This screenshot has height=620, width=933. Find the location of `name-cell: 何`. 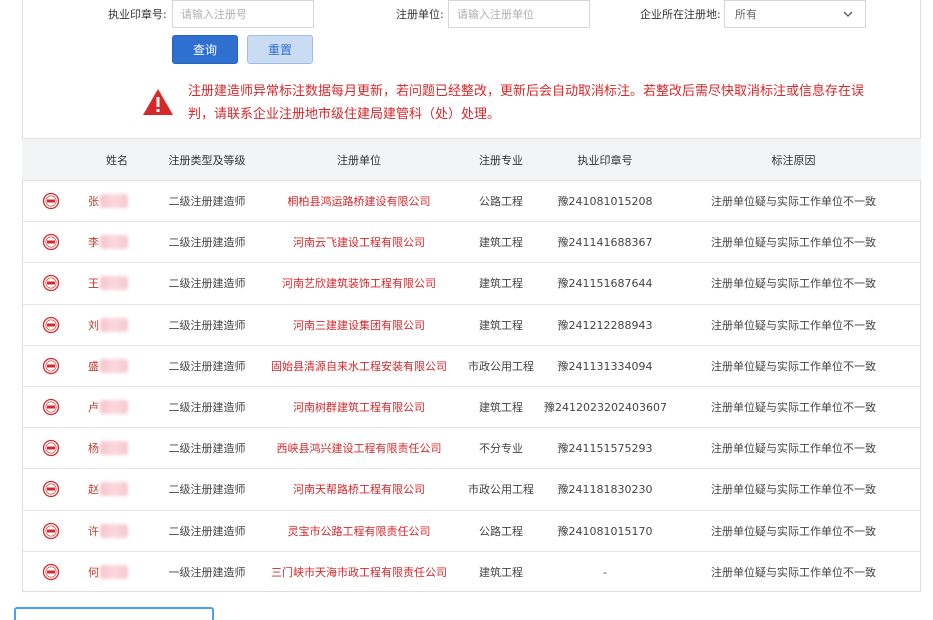

name-cell: 何 is located at coordinates (117, 571).